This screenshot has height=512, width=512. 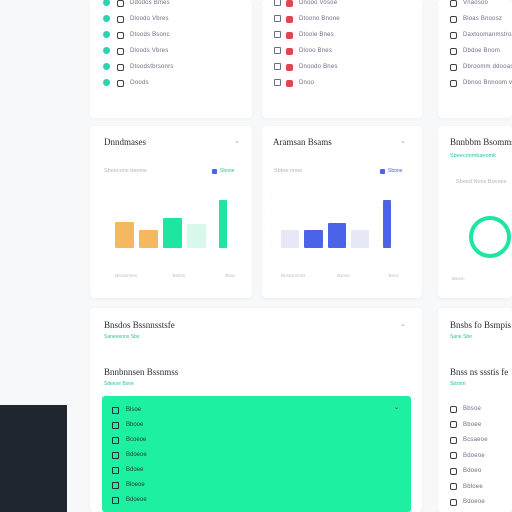 I want to click on list-item: Dtoono Bnone, so click(x=313, y=19).